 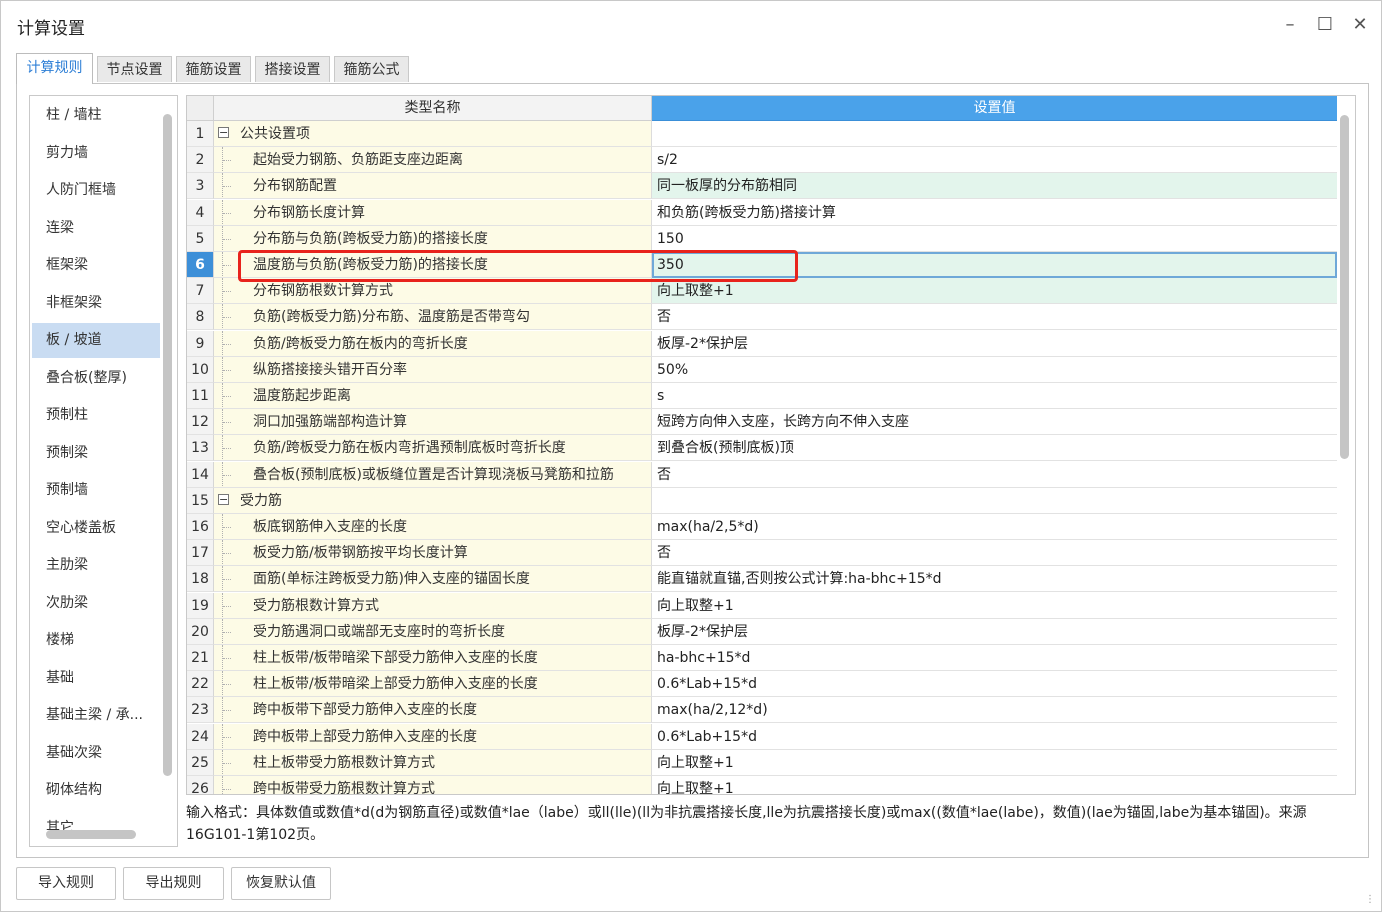 What do you see at coordinates (96, 565) in the screenshot?
I see `sidebar-item: 主肋梁` at bounding box center [96, 565].